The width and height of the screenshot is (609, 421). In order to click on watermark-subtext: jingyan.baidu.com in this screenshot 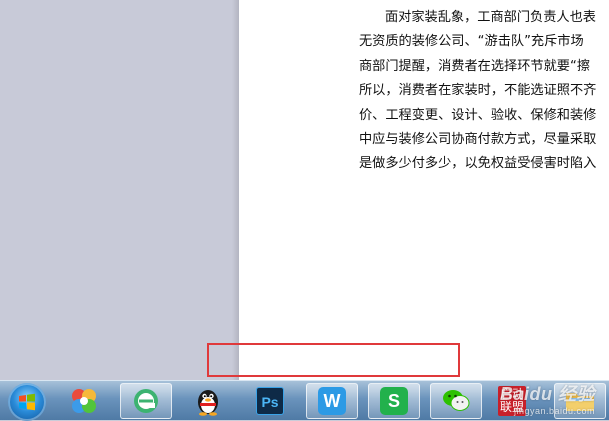, I will do `click(554, 411)`.